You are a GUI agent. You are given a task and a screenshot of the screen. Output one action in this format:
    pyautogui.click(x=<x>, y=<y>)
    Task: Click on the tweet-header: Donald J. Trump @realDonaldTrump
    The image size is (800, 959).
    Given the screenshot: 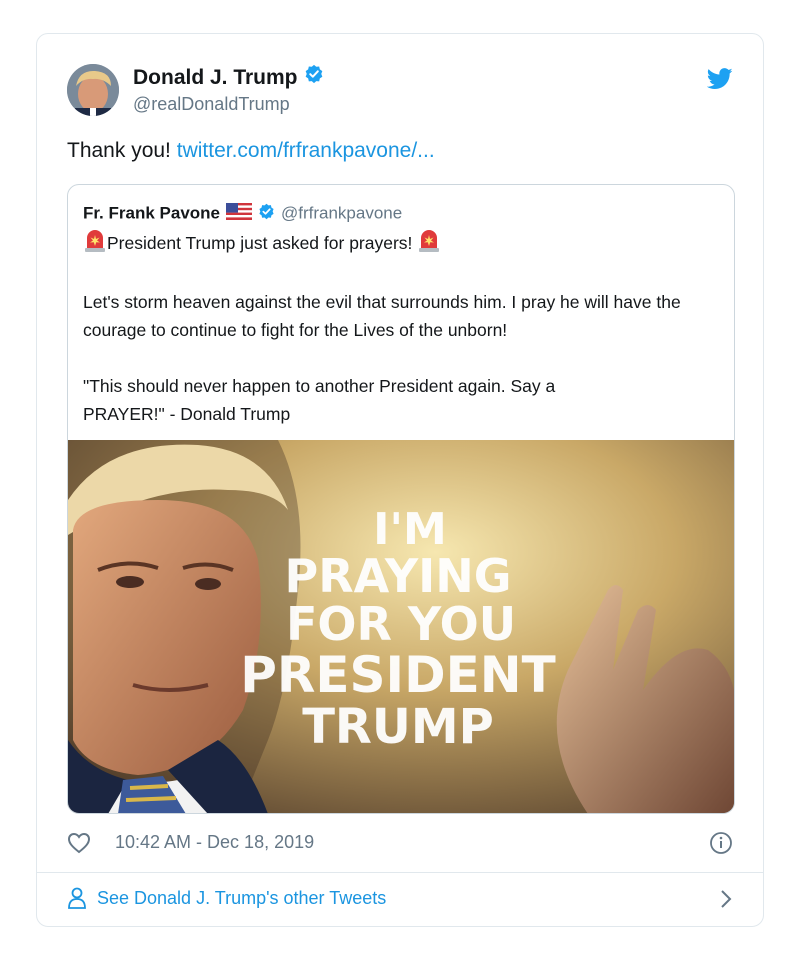 What is the action you would take?
    pyautogui.click(x=400, y=94)
    